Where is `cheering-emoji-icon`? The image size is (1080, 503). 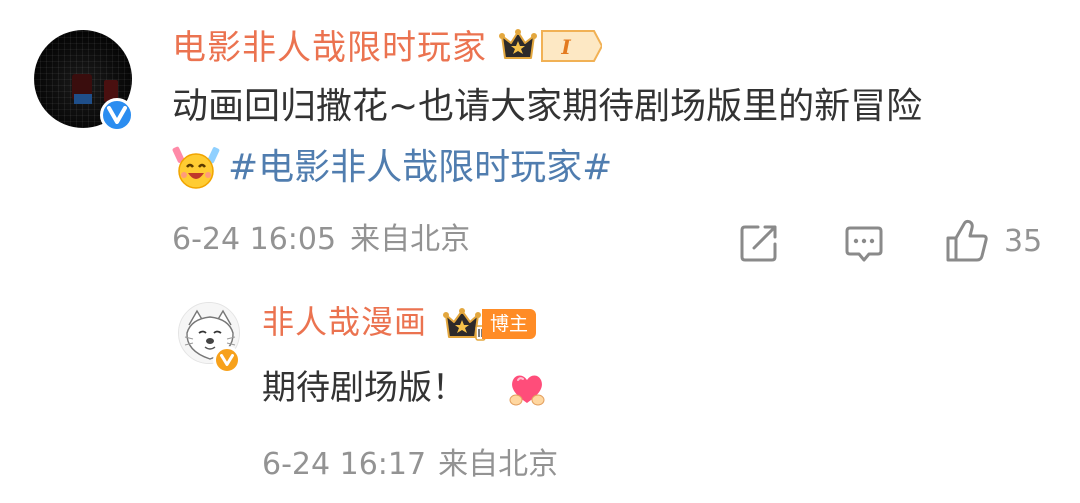
cheering-emoji-icon is located at coordinates (196, 167).